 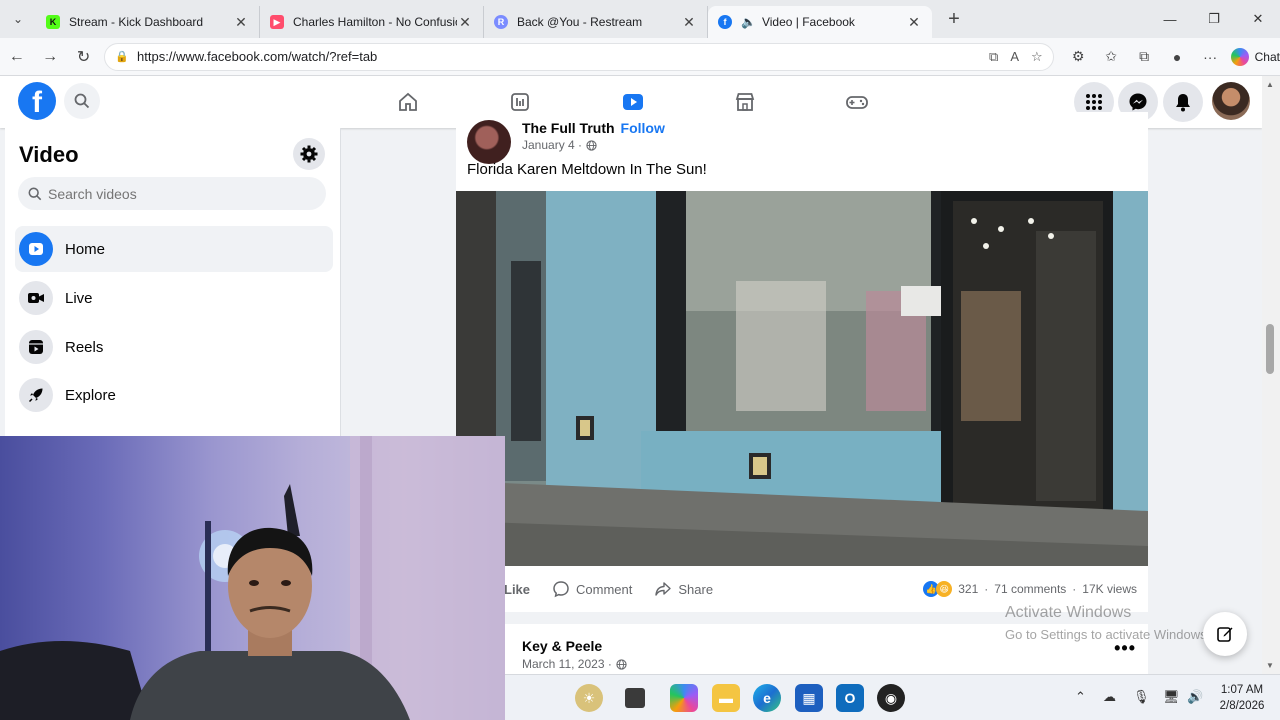 What do you see at coordinates (517, 589) in the screenshot?
I see `like-button: Like` at bounding box center [517, 589].